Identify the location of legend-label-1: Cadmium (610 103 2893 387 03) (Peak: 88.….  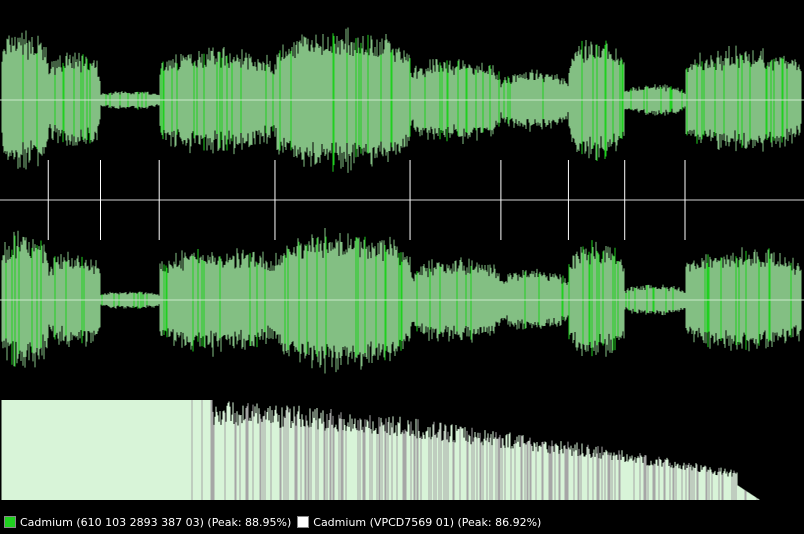
(156, 522).